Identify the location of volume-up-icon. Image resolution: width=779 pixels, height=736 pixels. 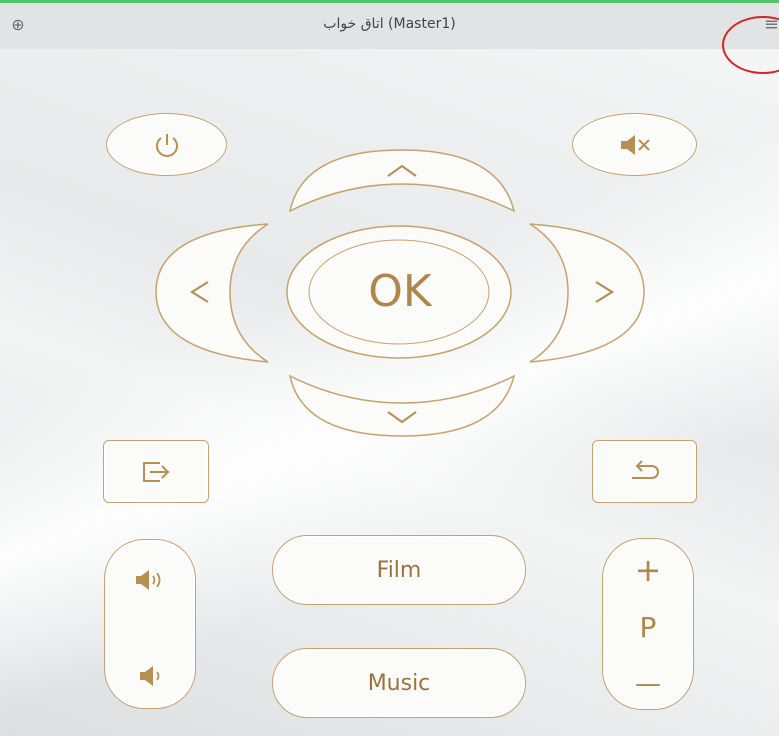
(150, 580).